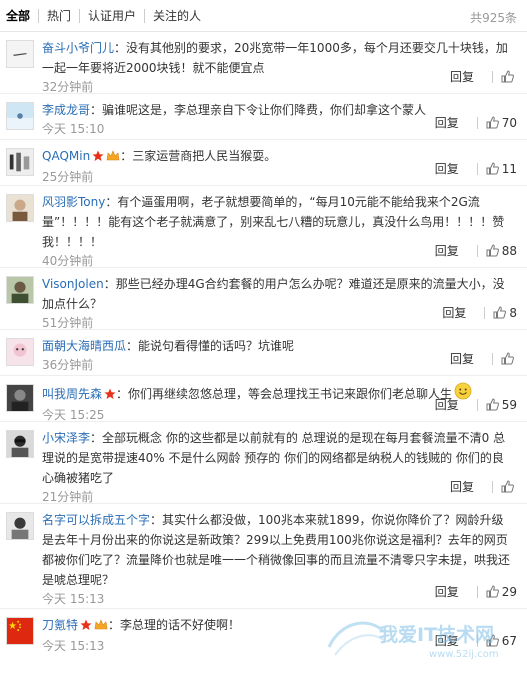 The width and height of the screenshot is (527, 679). What do you see at coordinates (509, 404) in the screenshot?
I see `like-count: 59` at bounding box center [509, 404].